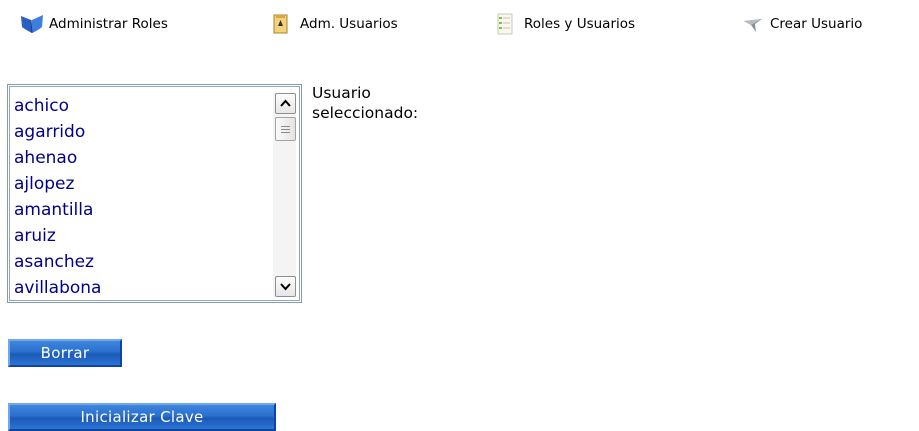 Image resolution: width=919 pixels, height=431 pixels. What do you see at coordinates (57, 287) in the screenshot?
I see `list-item: avillabona` at bounding box center [57, 287].